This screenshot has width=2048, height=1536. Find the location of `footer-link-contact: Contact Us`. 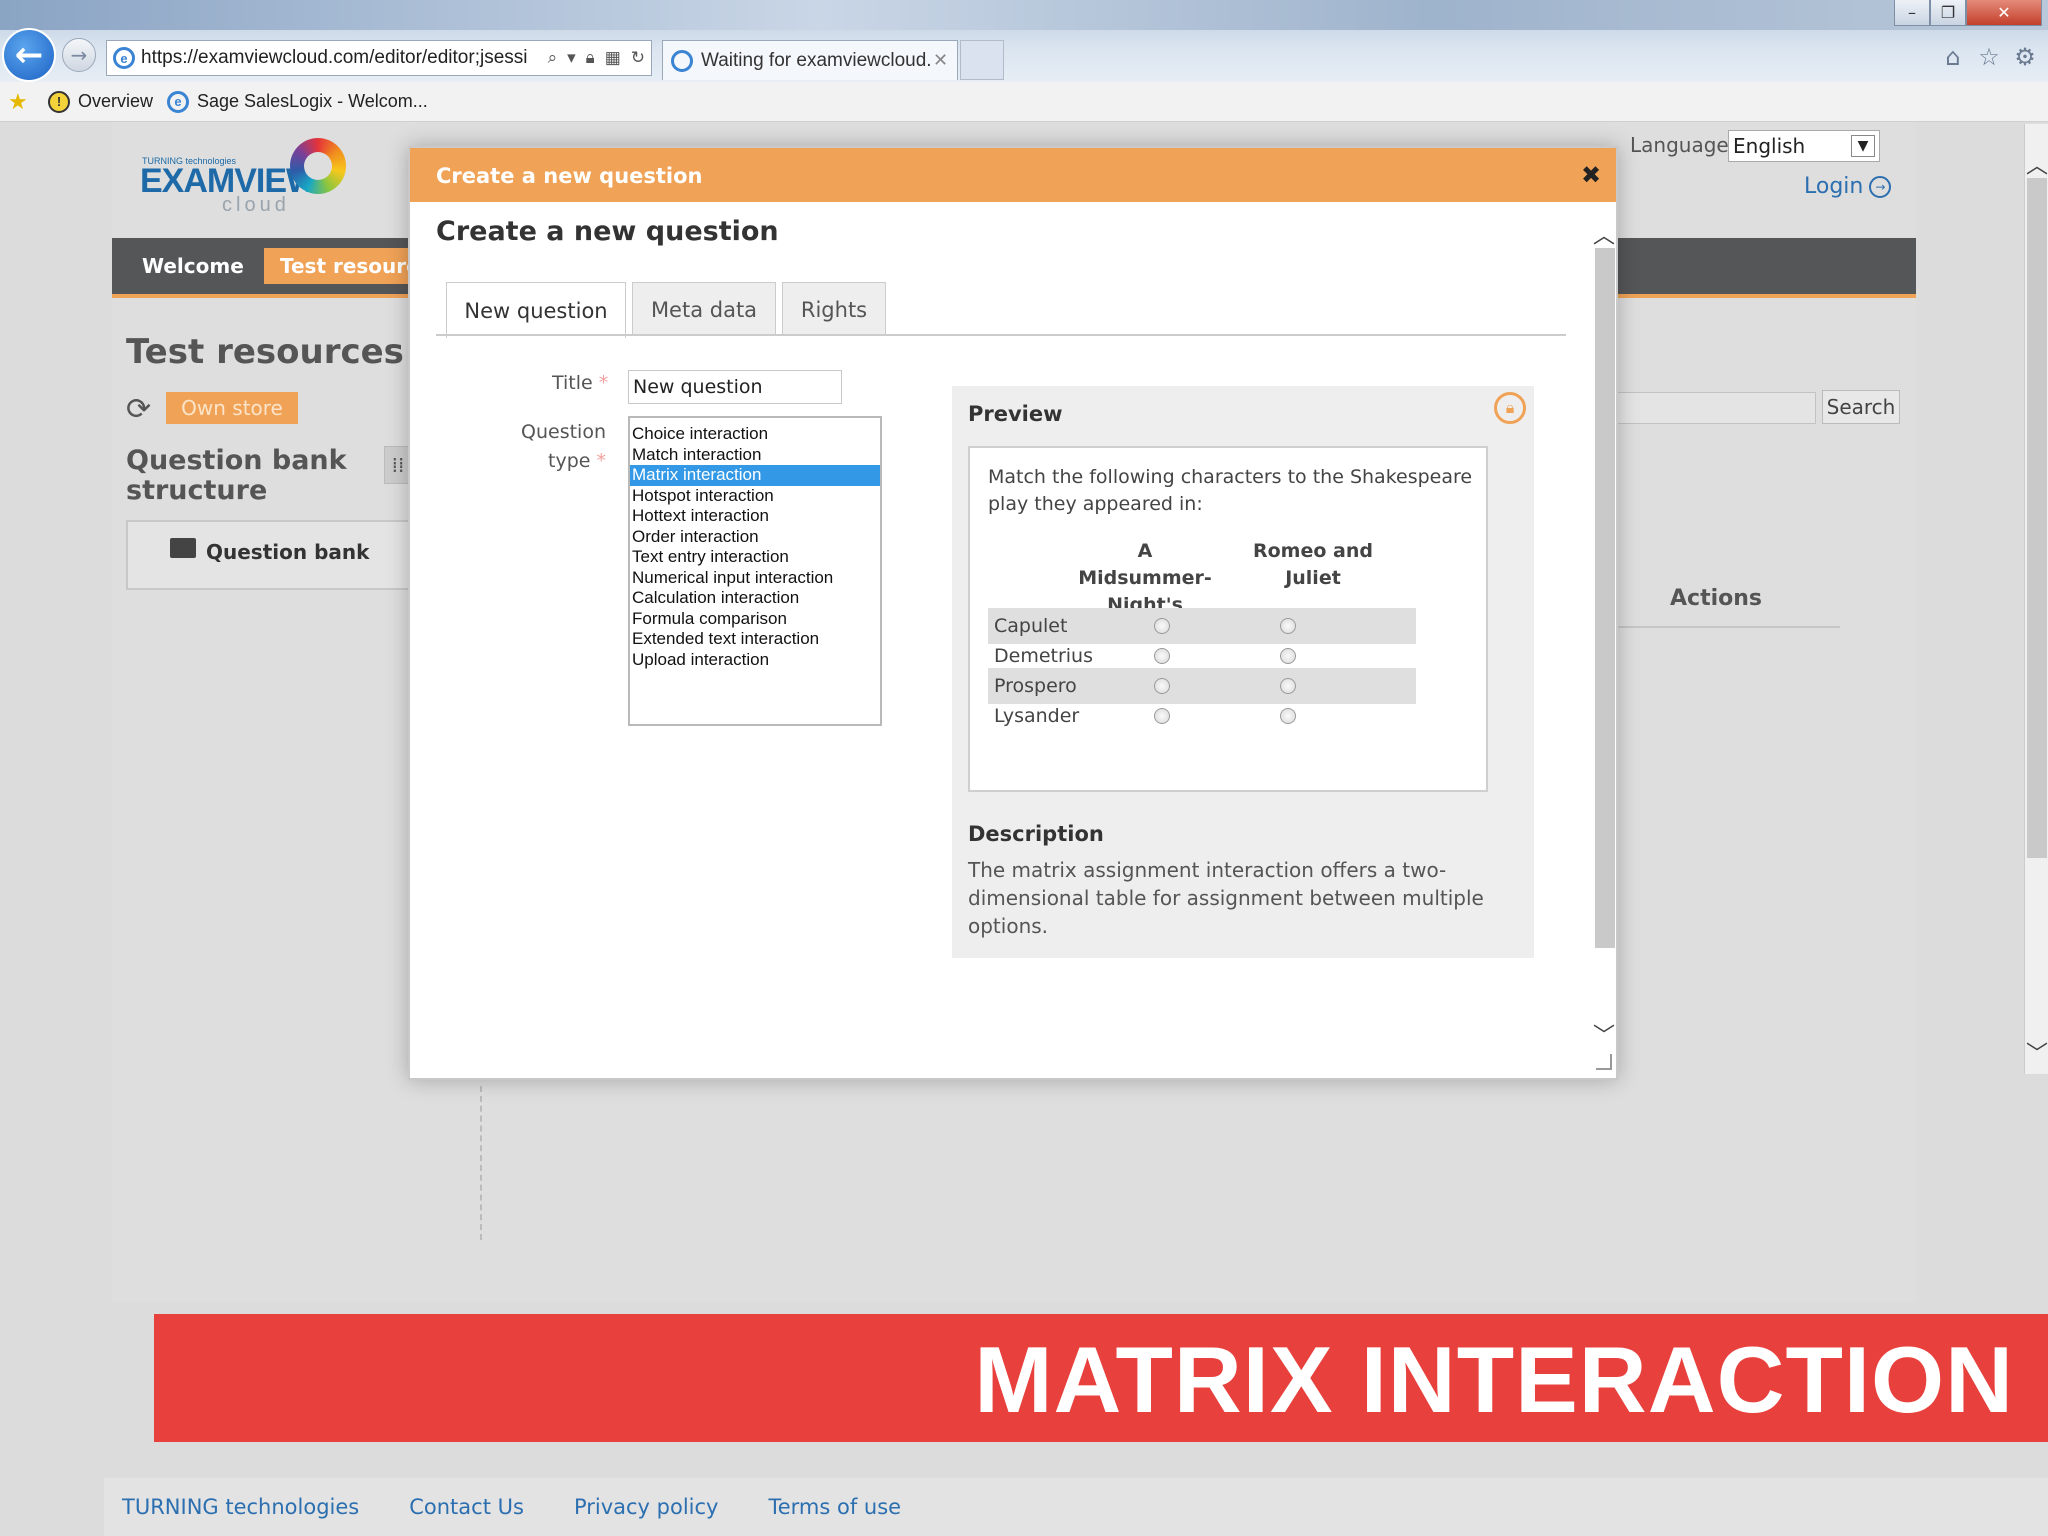

footer-link-contact: Contact Us is located at coordinates (466, 1507).